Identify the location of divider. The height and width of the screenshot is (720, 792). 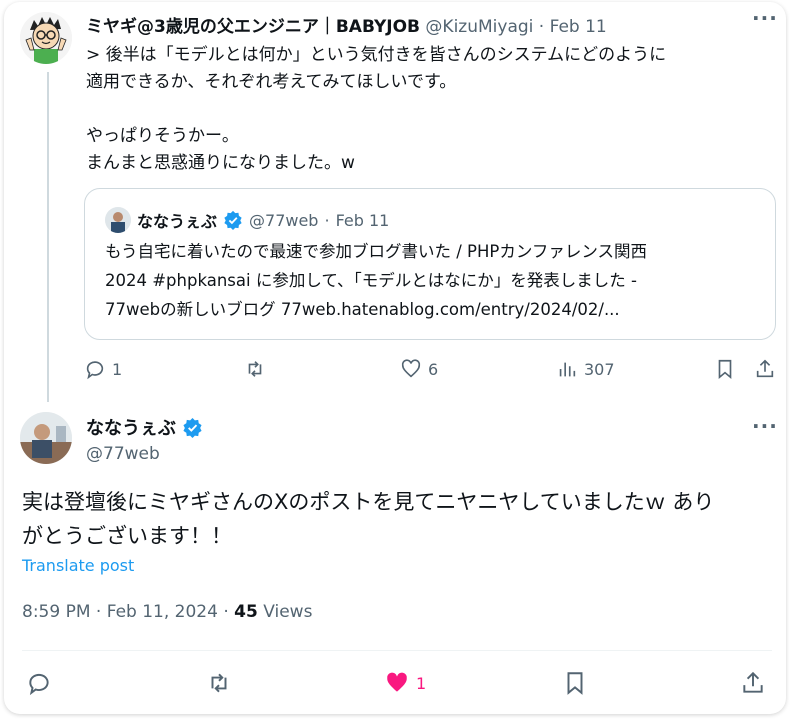
(397, 650).